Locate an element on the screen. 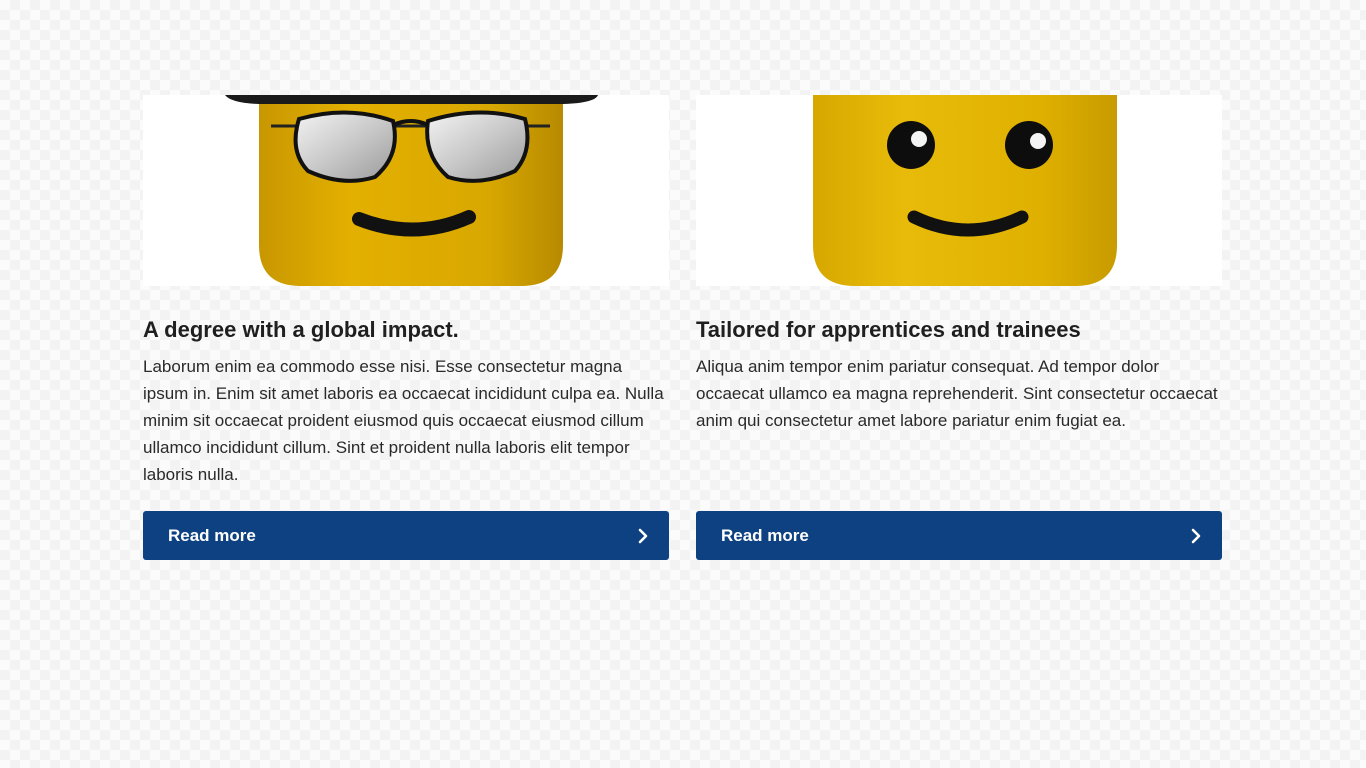  minifigure-sunglasses-illustration is located at coordinates (411, 190).